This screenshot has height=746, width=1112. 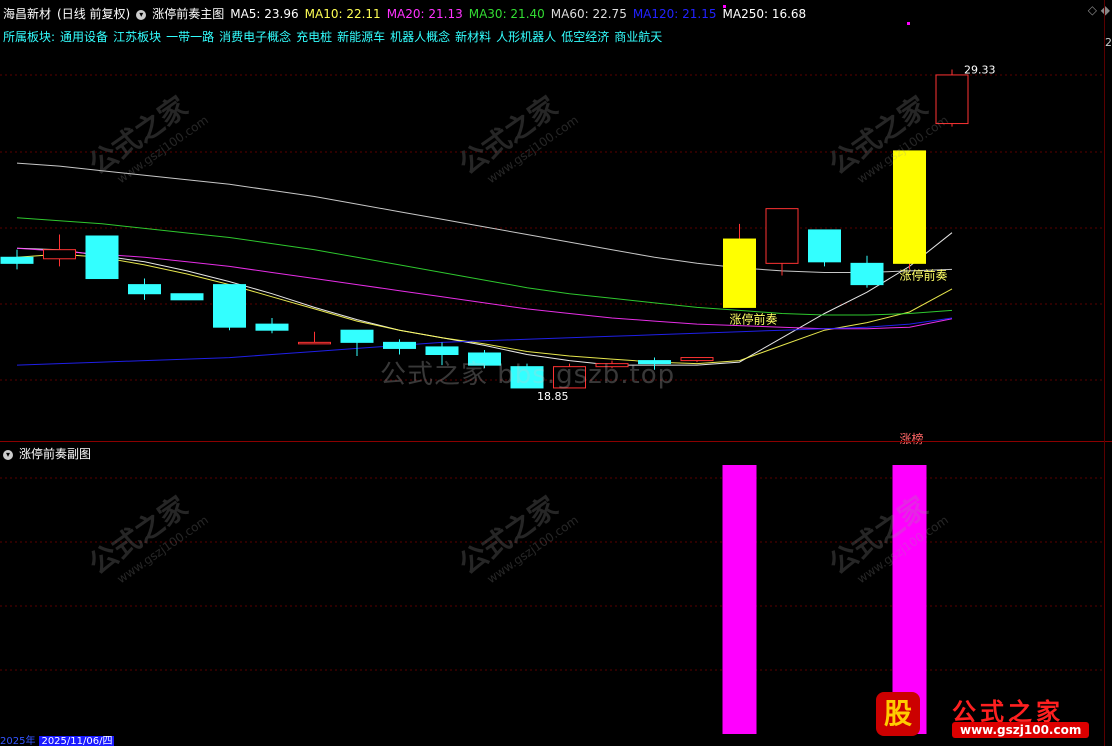 What do you see at coordinates (898, 714) in the screenshot?
I see `logo-badge: 股` at bounding box center [898, 714].